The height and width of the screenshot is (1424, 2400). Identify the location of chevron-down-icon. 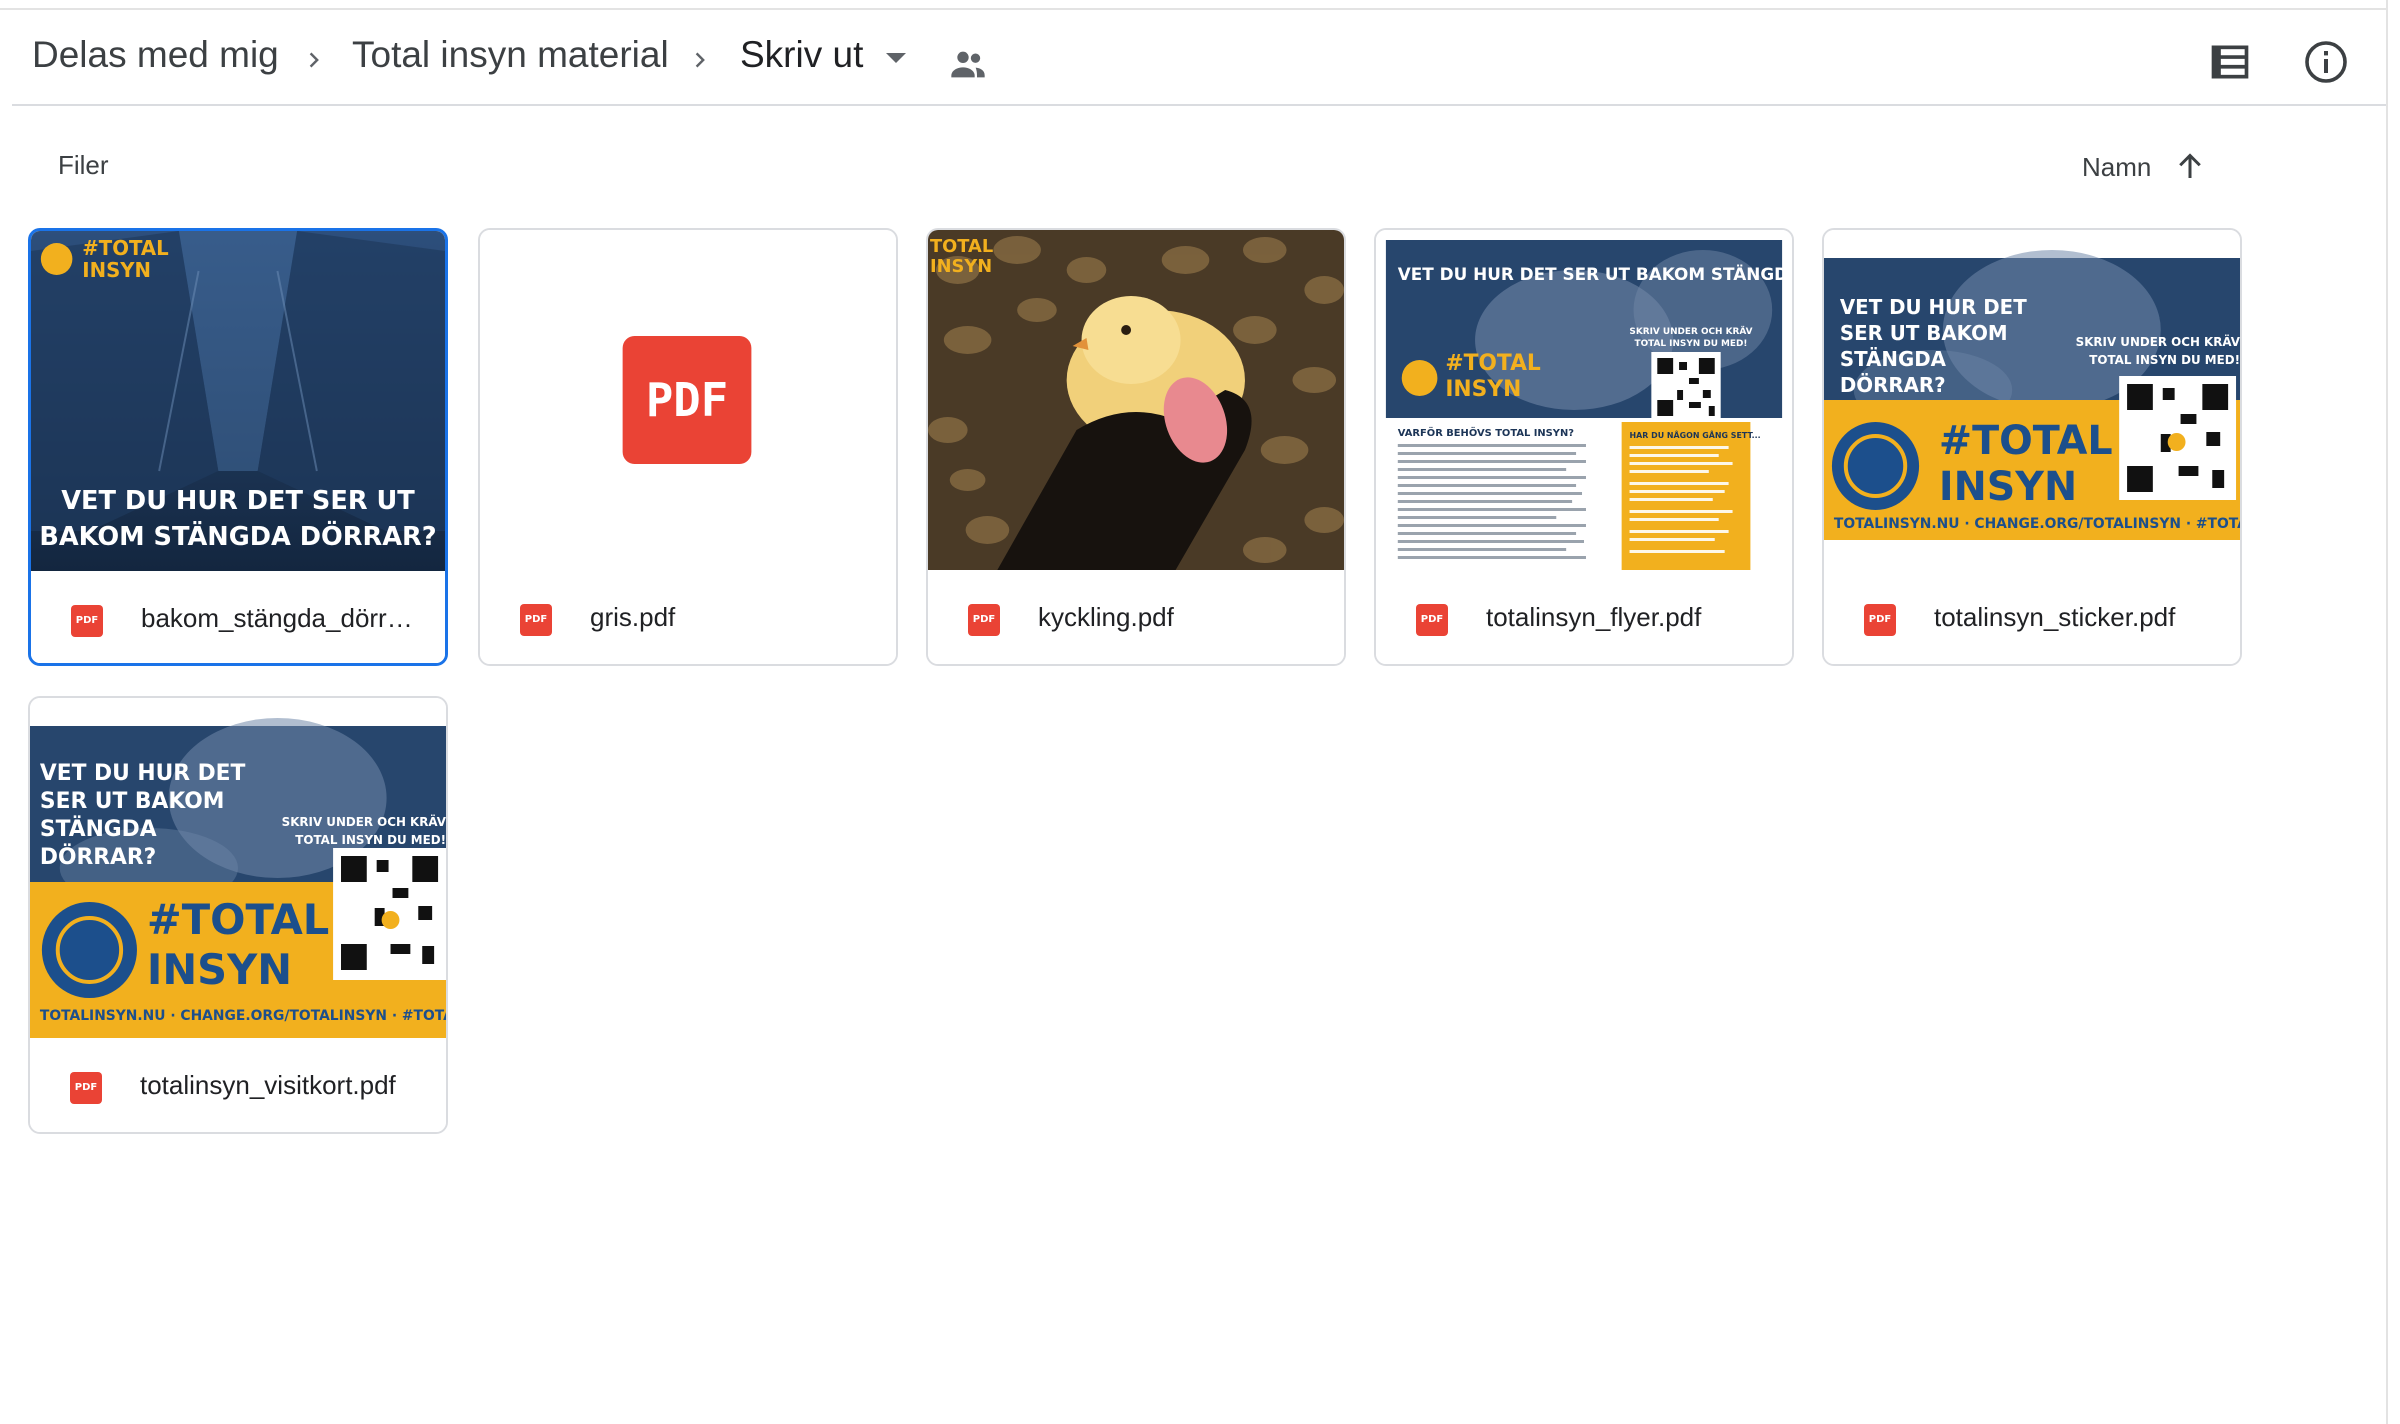
(896, 58).